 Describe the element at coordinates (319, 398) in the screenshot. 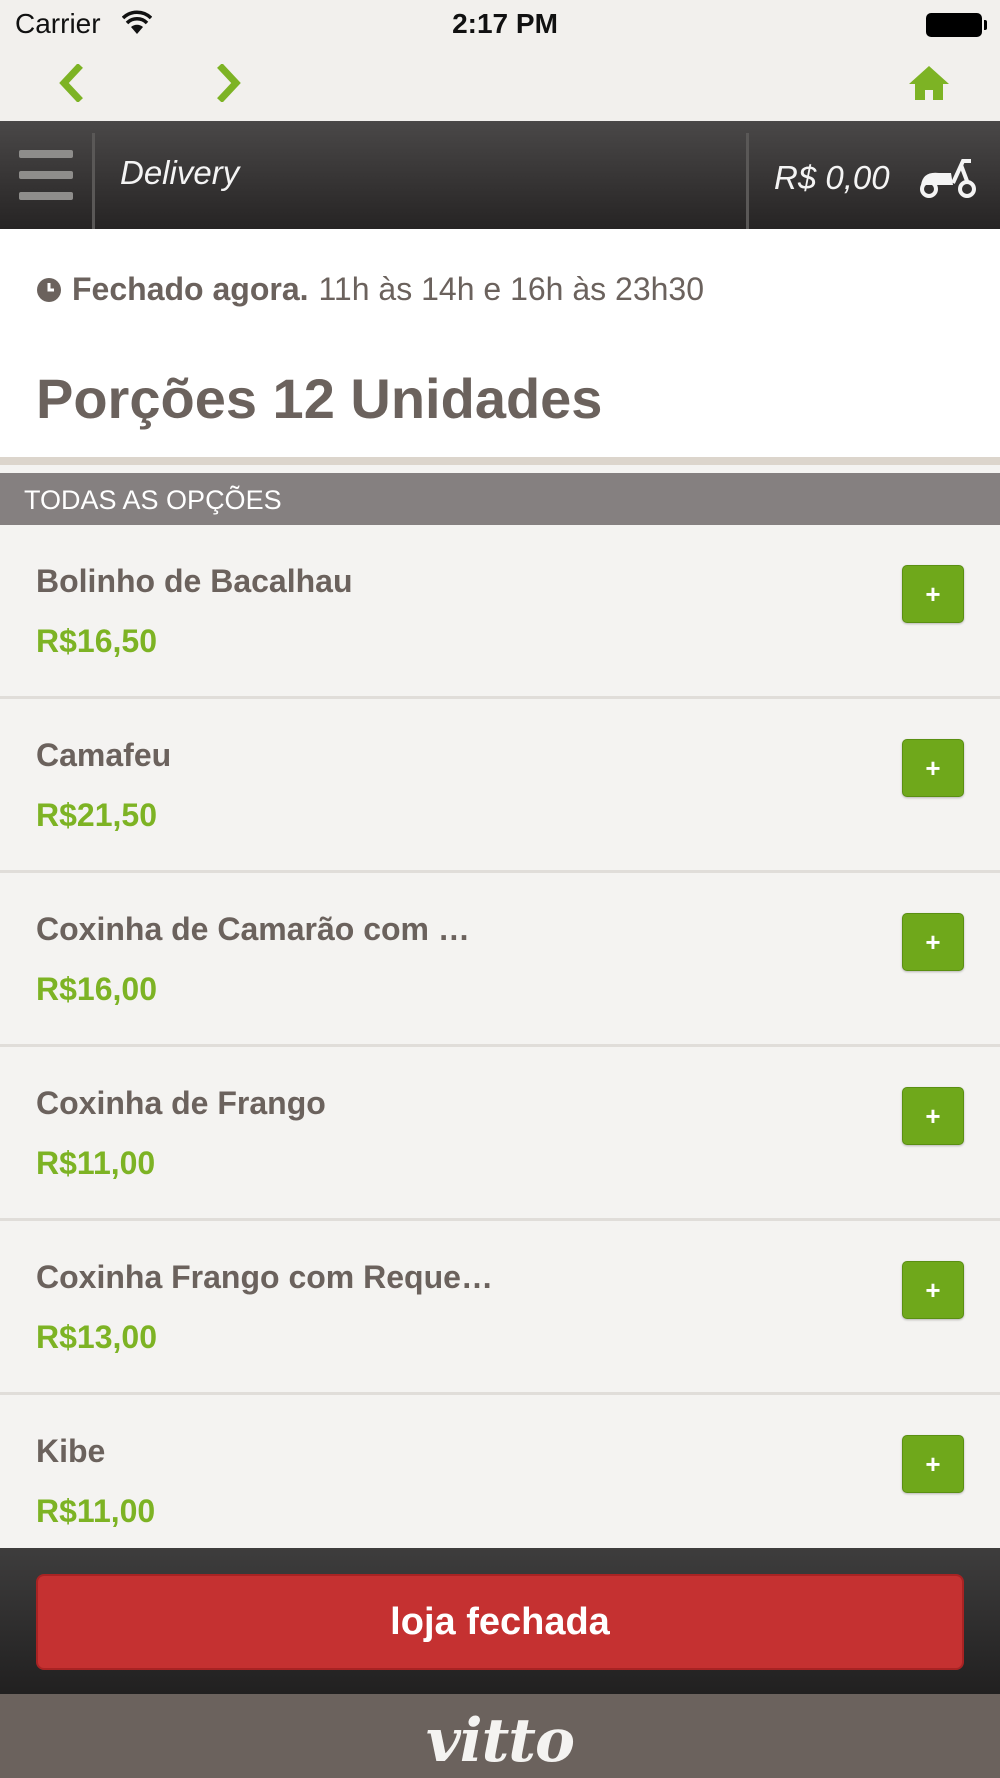

I see `page-title: Porções 12 Unidades` at that location.